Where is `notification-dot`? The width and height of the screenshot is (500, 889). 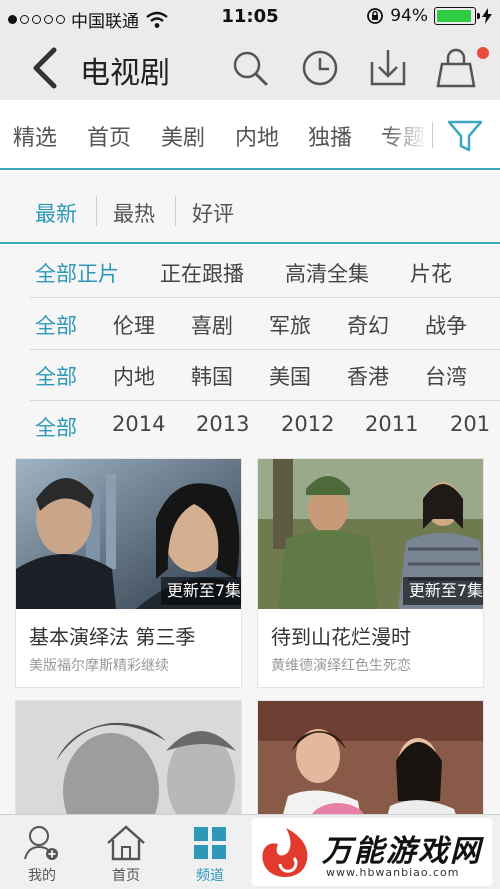 notification-dot is located at coordinates (483, 53).